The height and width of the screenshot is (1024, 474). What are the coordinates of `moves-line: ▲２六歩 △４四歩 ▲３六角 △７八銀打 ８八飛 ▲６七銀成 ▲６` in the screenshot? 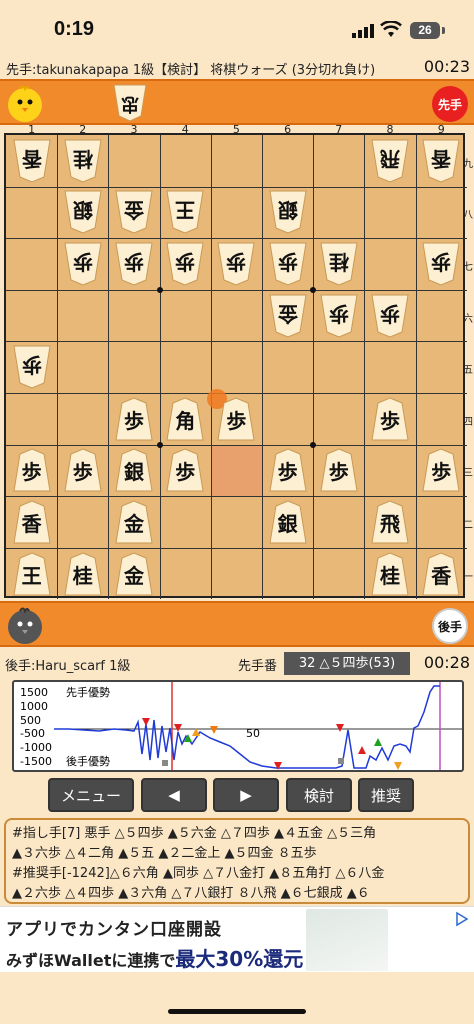 It's located at (191, 893).